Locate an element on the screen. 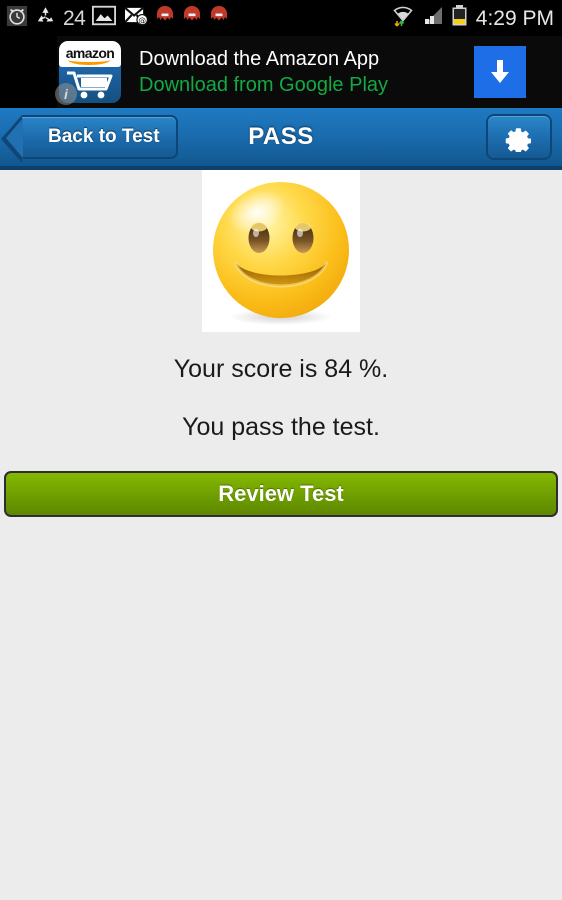 Image resolution: width=562 pixels, height=900 pixels. status-bar-left-icons: 24 @ is located at coordinates (198, 18).